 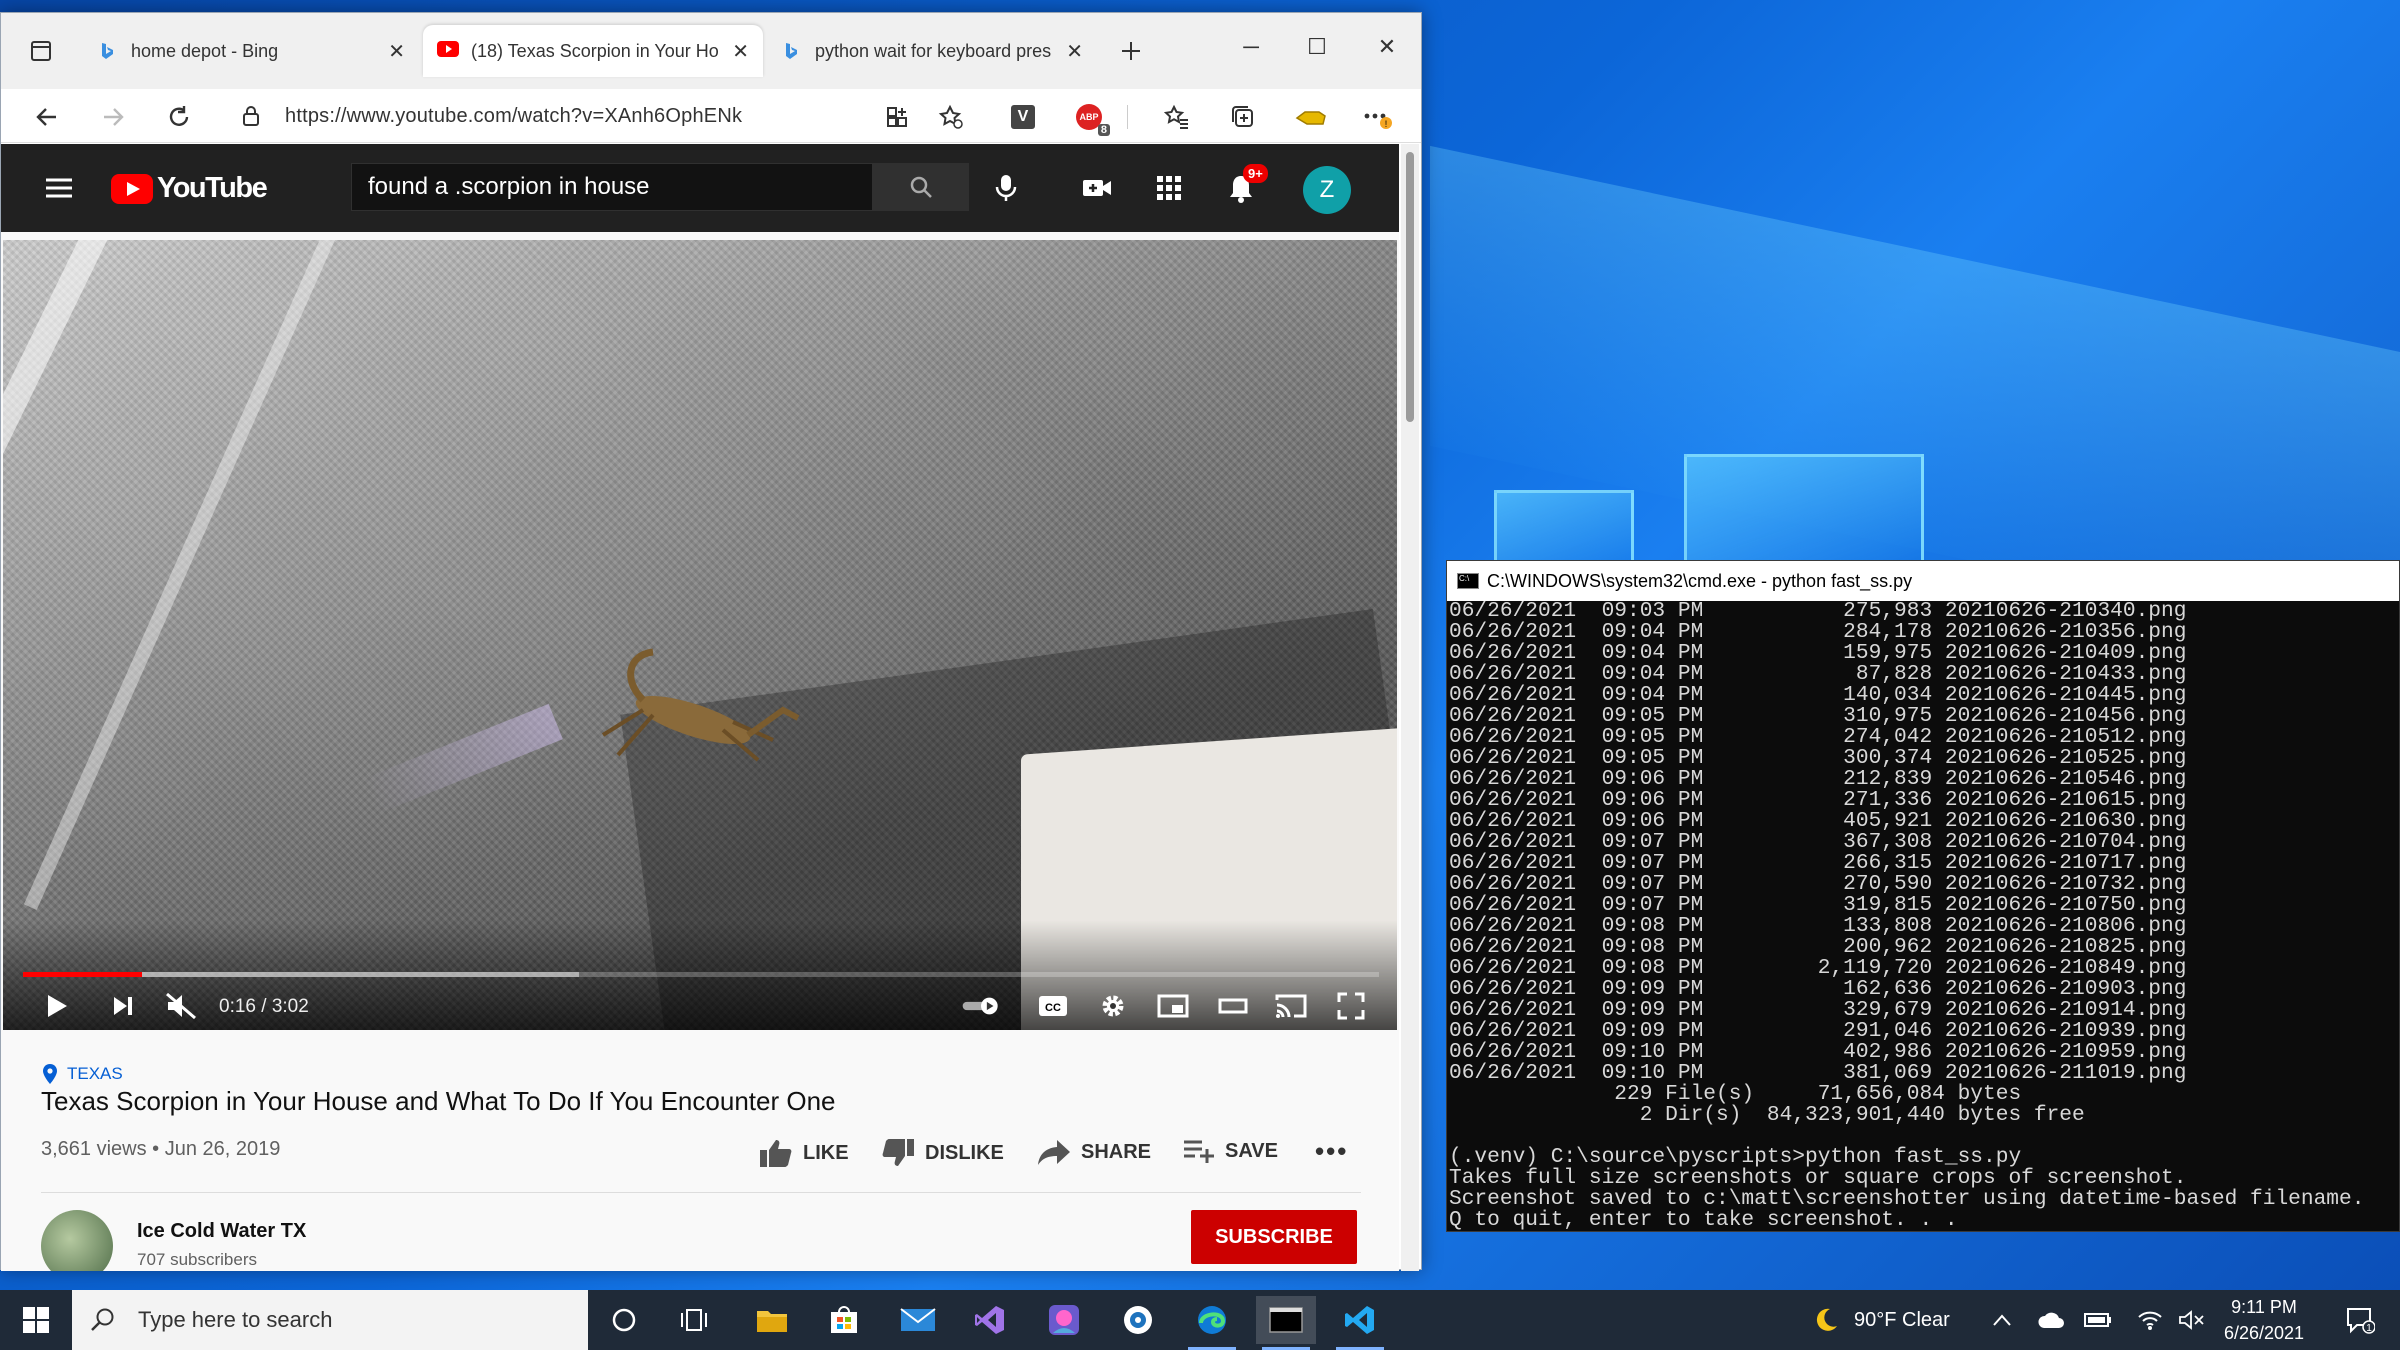 What do you see at coordinates (1169, 188) in the screenshot?
I see `apps-grid-icon` at bounding box center [1169, 188].